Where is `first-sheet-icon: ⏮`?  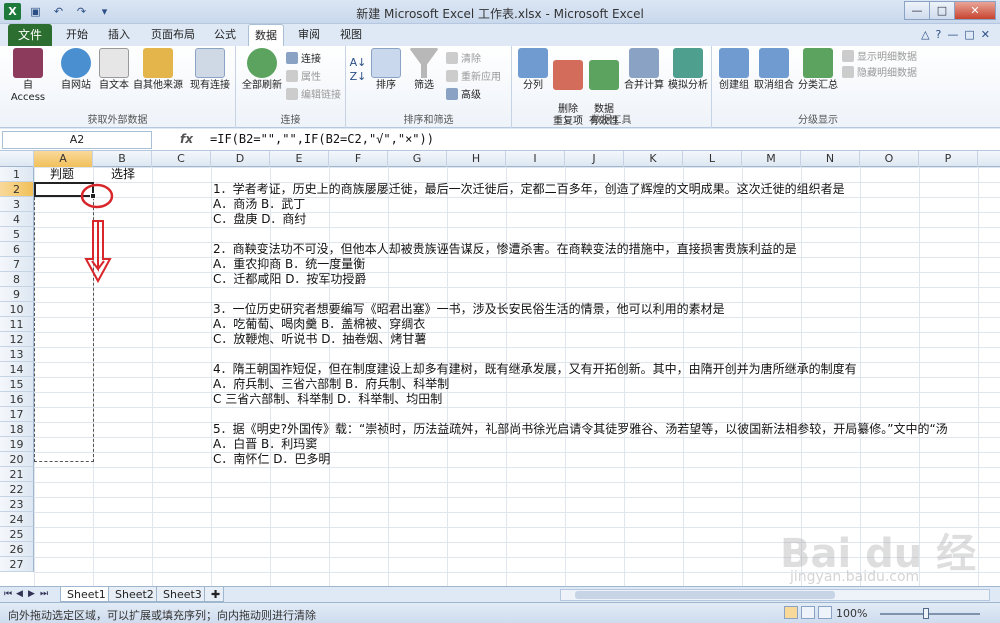
first-sheet-icon: ⏮ is located at coordinates (9, 594).